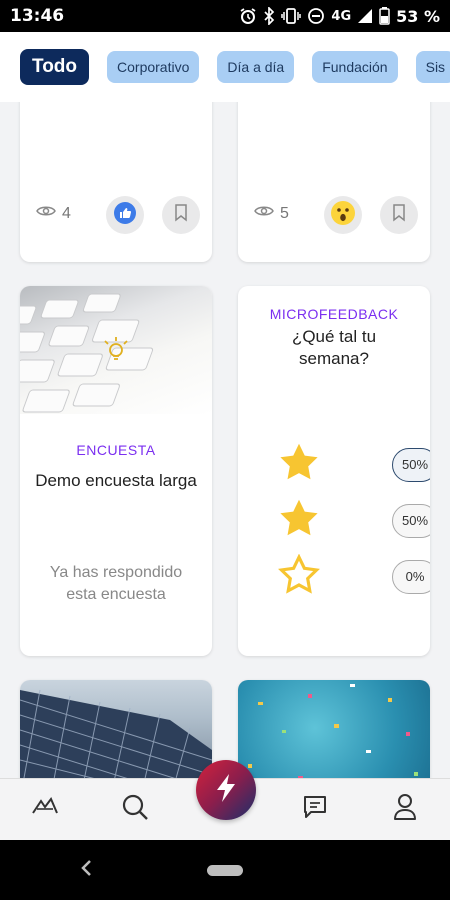 This screenshot has width=450, height=900. I want to click on solar-panel-image, so click(116, 729).